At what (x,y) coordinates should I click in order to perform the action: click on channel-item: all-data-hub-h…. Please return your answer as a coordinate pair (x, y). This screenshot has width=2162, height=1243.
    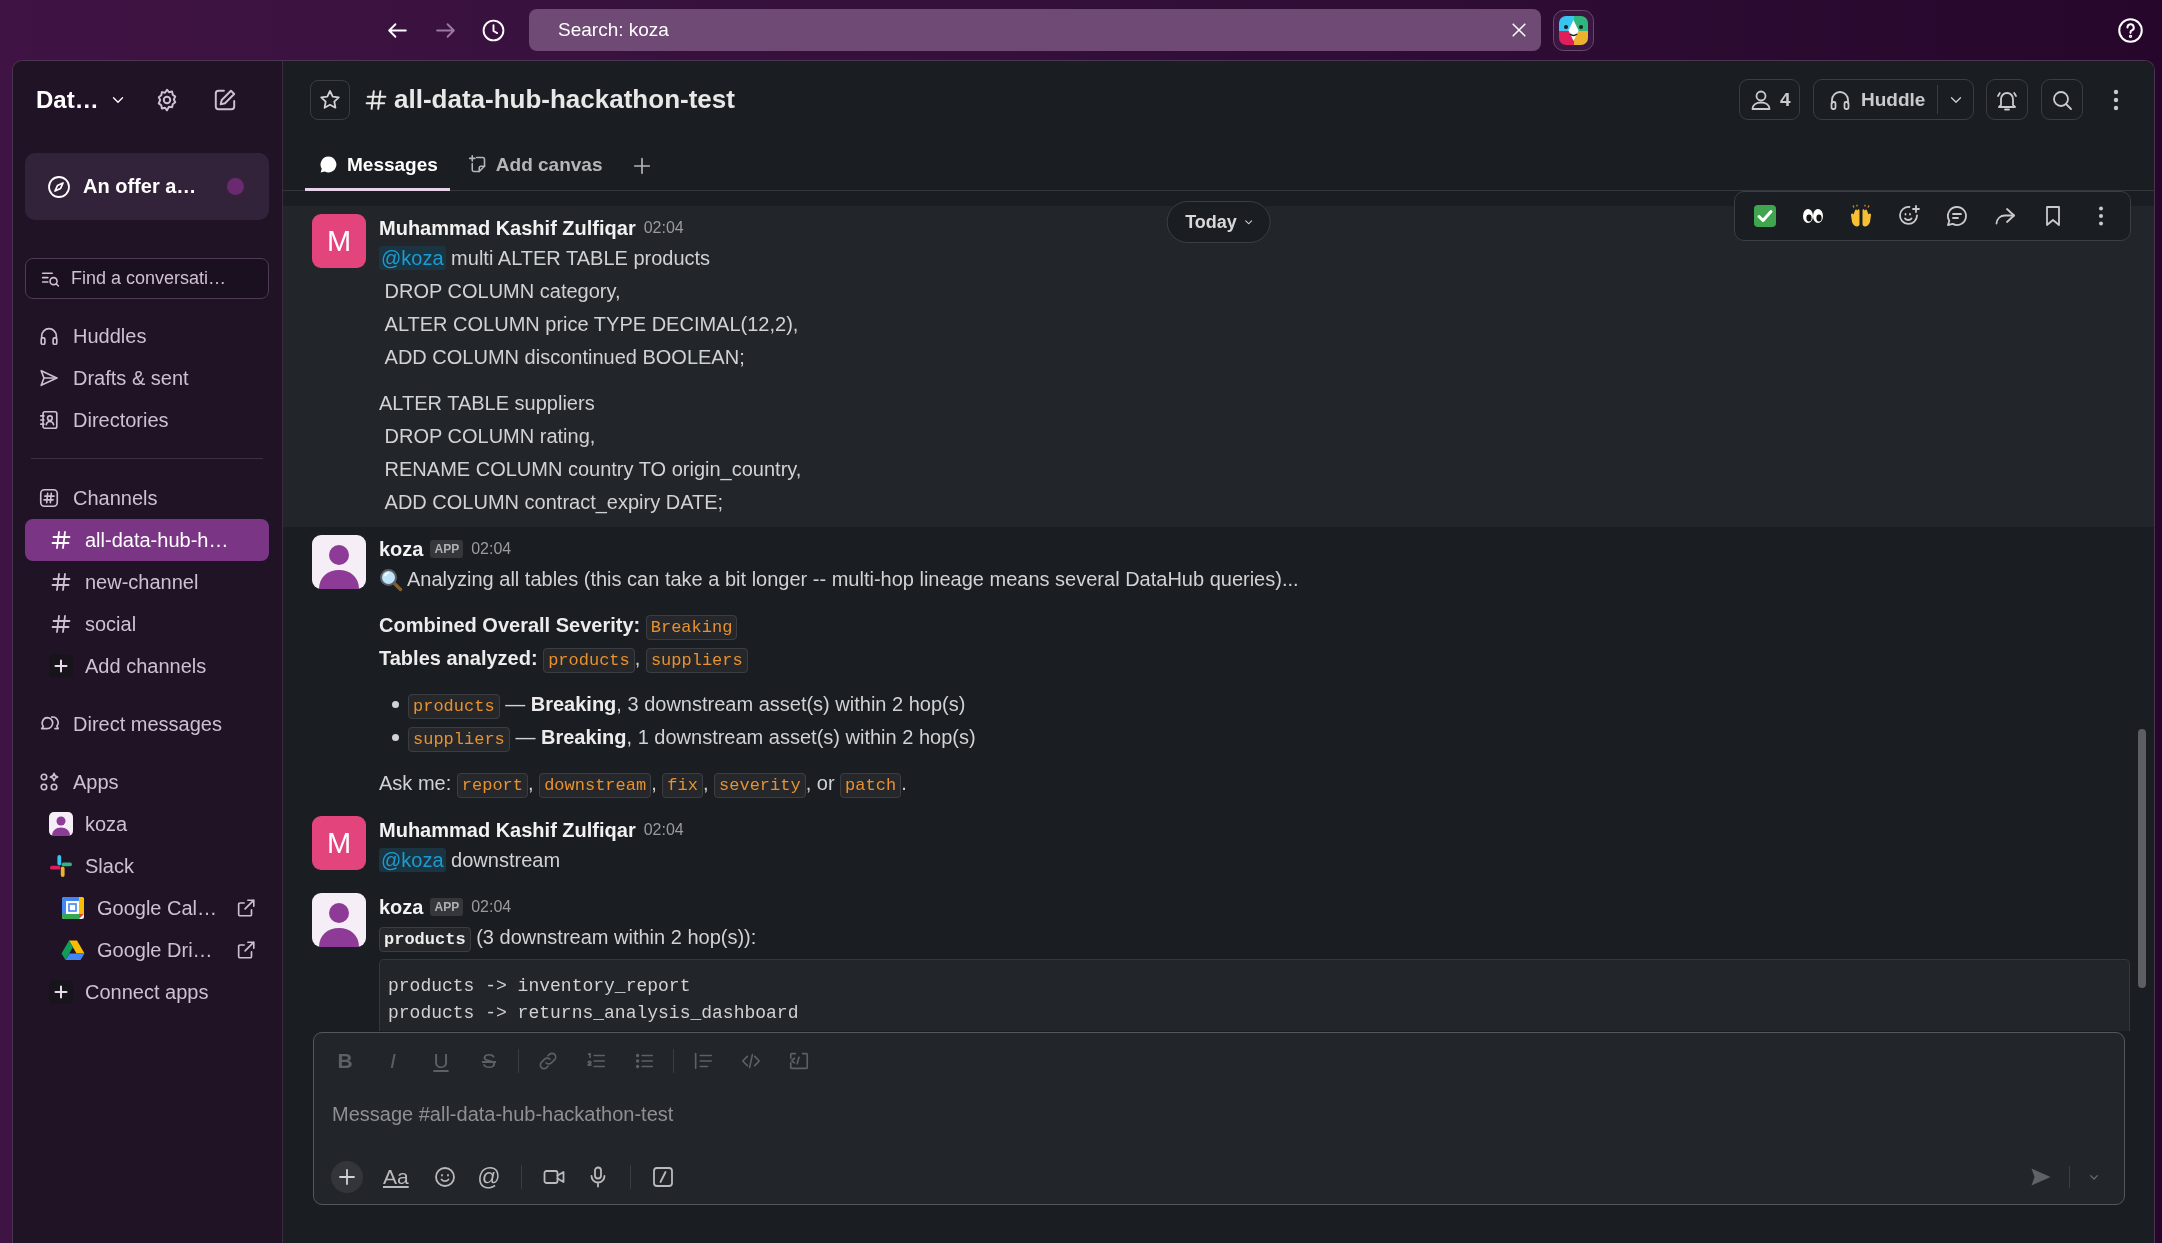
    Looking at the image, I should click on (147, 540).